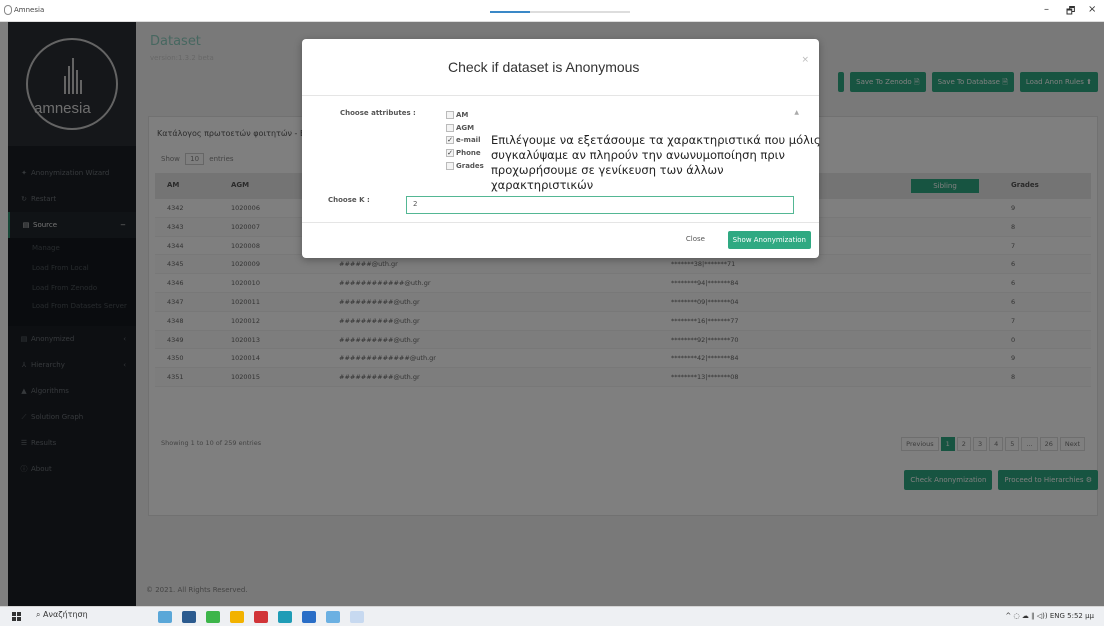  I want to click on checkbox-grades, so click(450, 165).